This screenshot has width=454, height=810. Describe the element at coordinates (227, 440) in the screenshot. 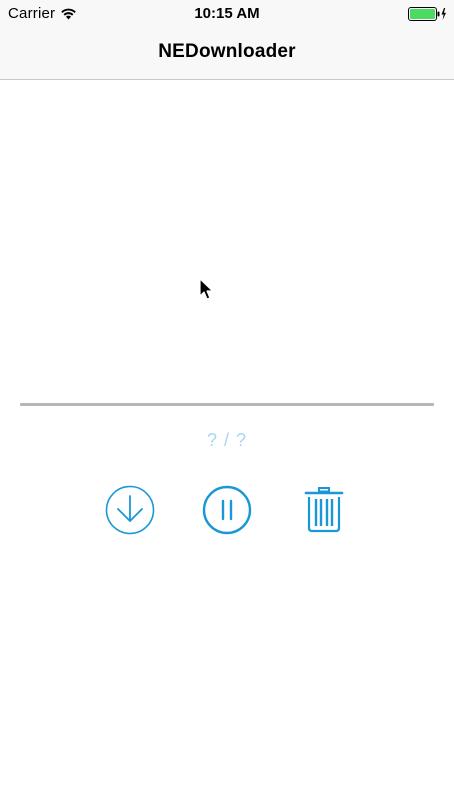

I see `download-progress-label: ? / ?` at that location.